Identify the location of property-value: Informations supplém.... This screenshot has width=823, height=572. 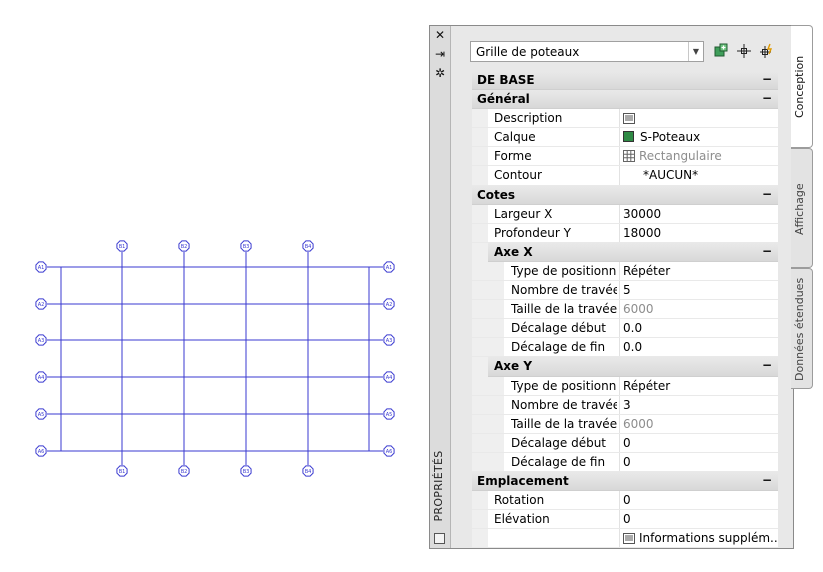
(700, 538).